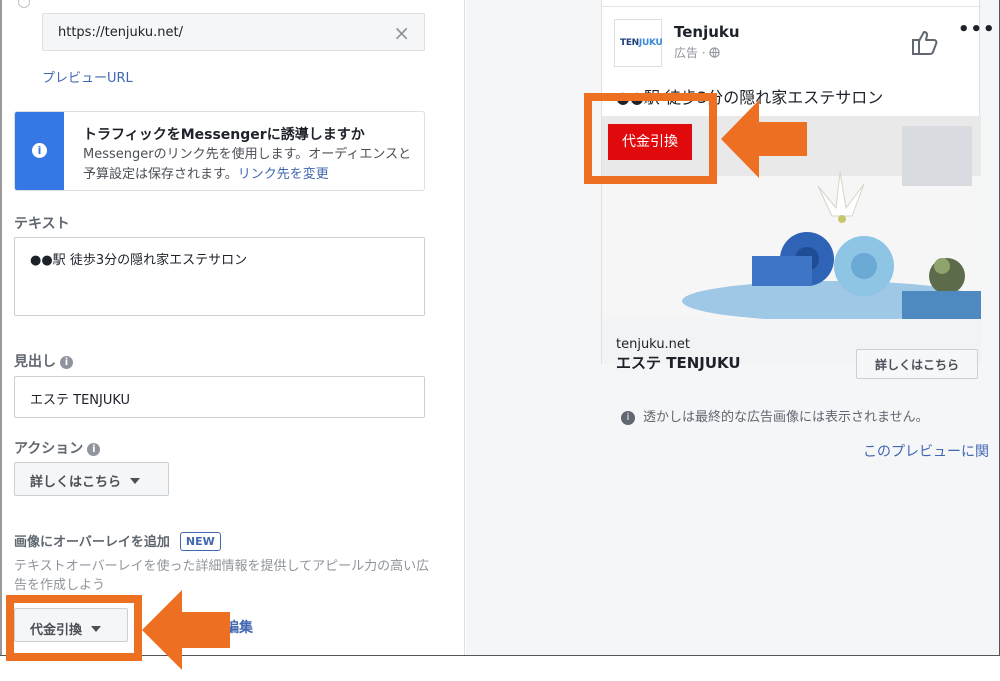 This screenshot has width=1000, height=681. What do you see at coordinates (641, 43) in the screenshot?
I see `logo-wordmark: TENJUKU` at bounding box center [641, 43].